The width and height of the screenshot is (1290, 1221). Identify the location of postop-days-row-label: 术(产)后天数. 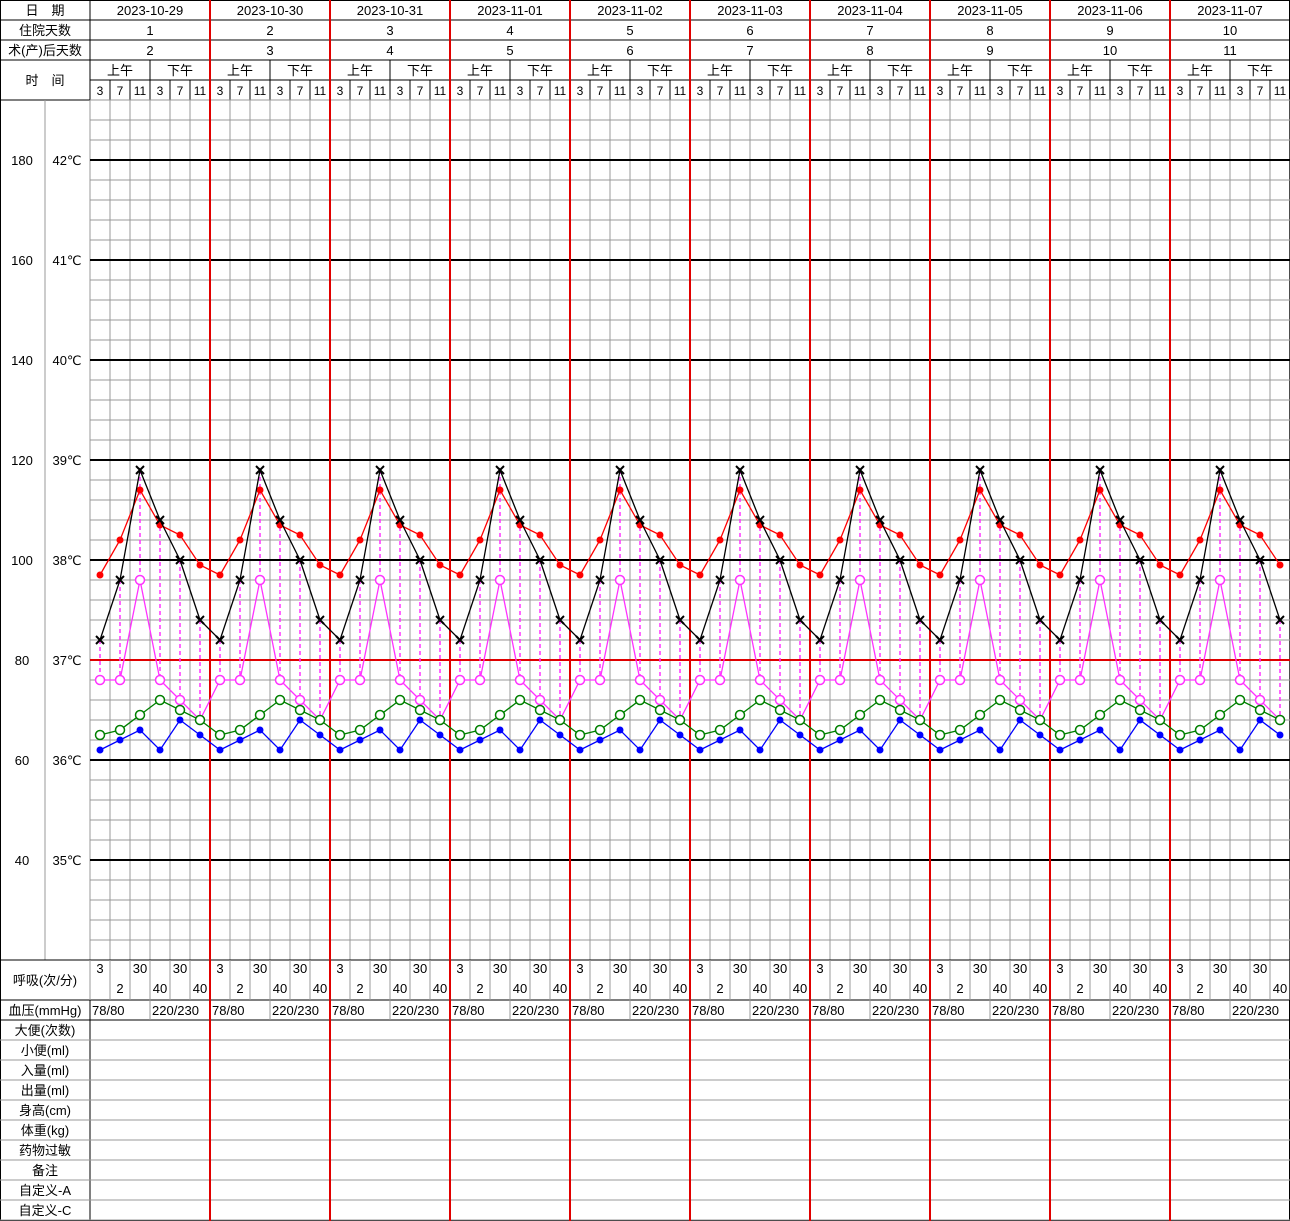
(45, 50).